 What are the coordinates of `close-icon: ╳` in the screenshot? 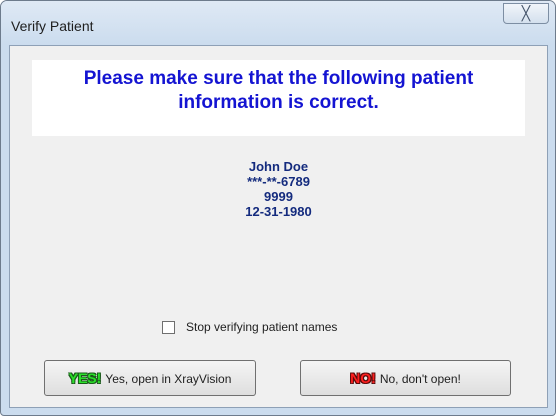 It's located at (526, 13).